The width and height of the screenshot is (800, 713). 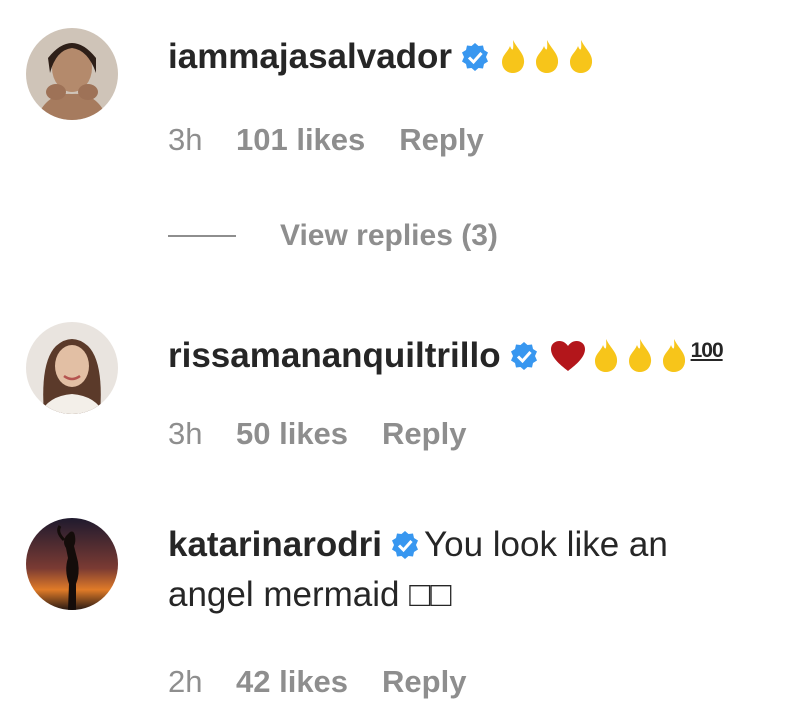 What do you see at coordinates (292, 682) in the screenshot?
I see `likes-count: 42 likes` at bounding box center [292, 682].